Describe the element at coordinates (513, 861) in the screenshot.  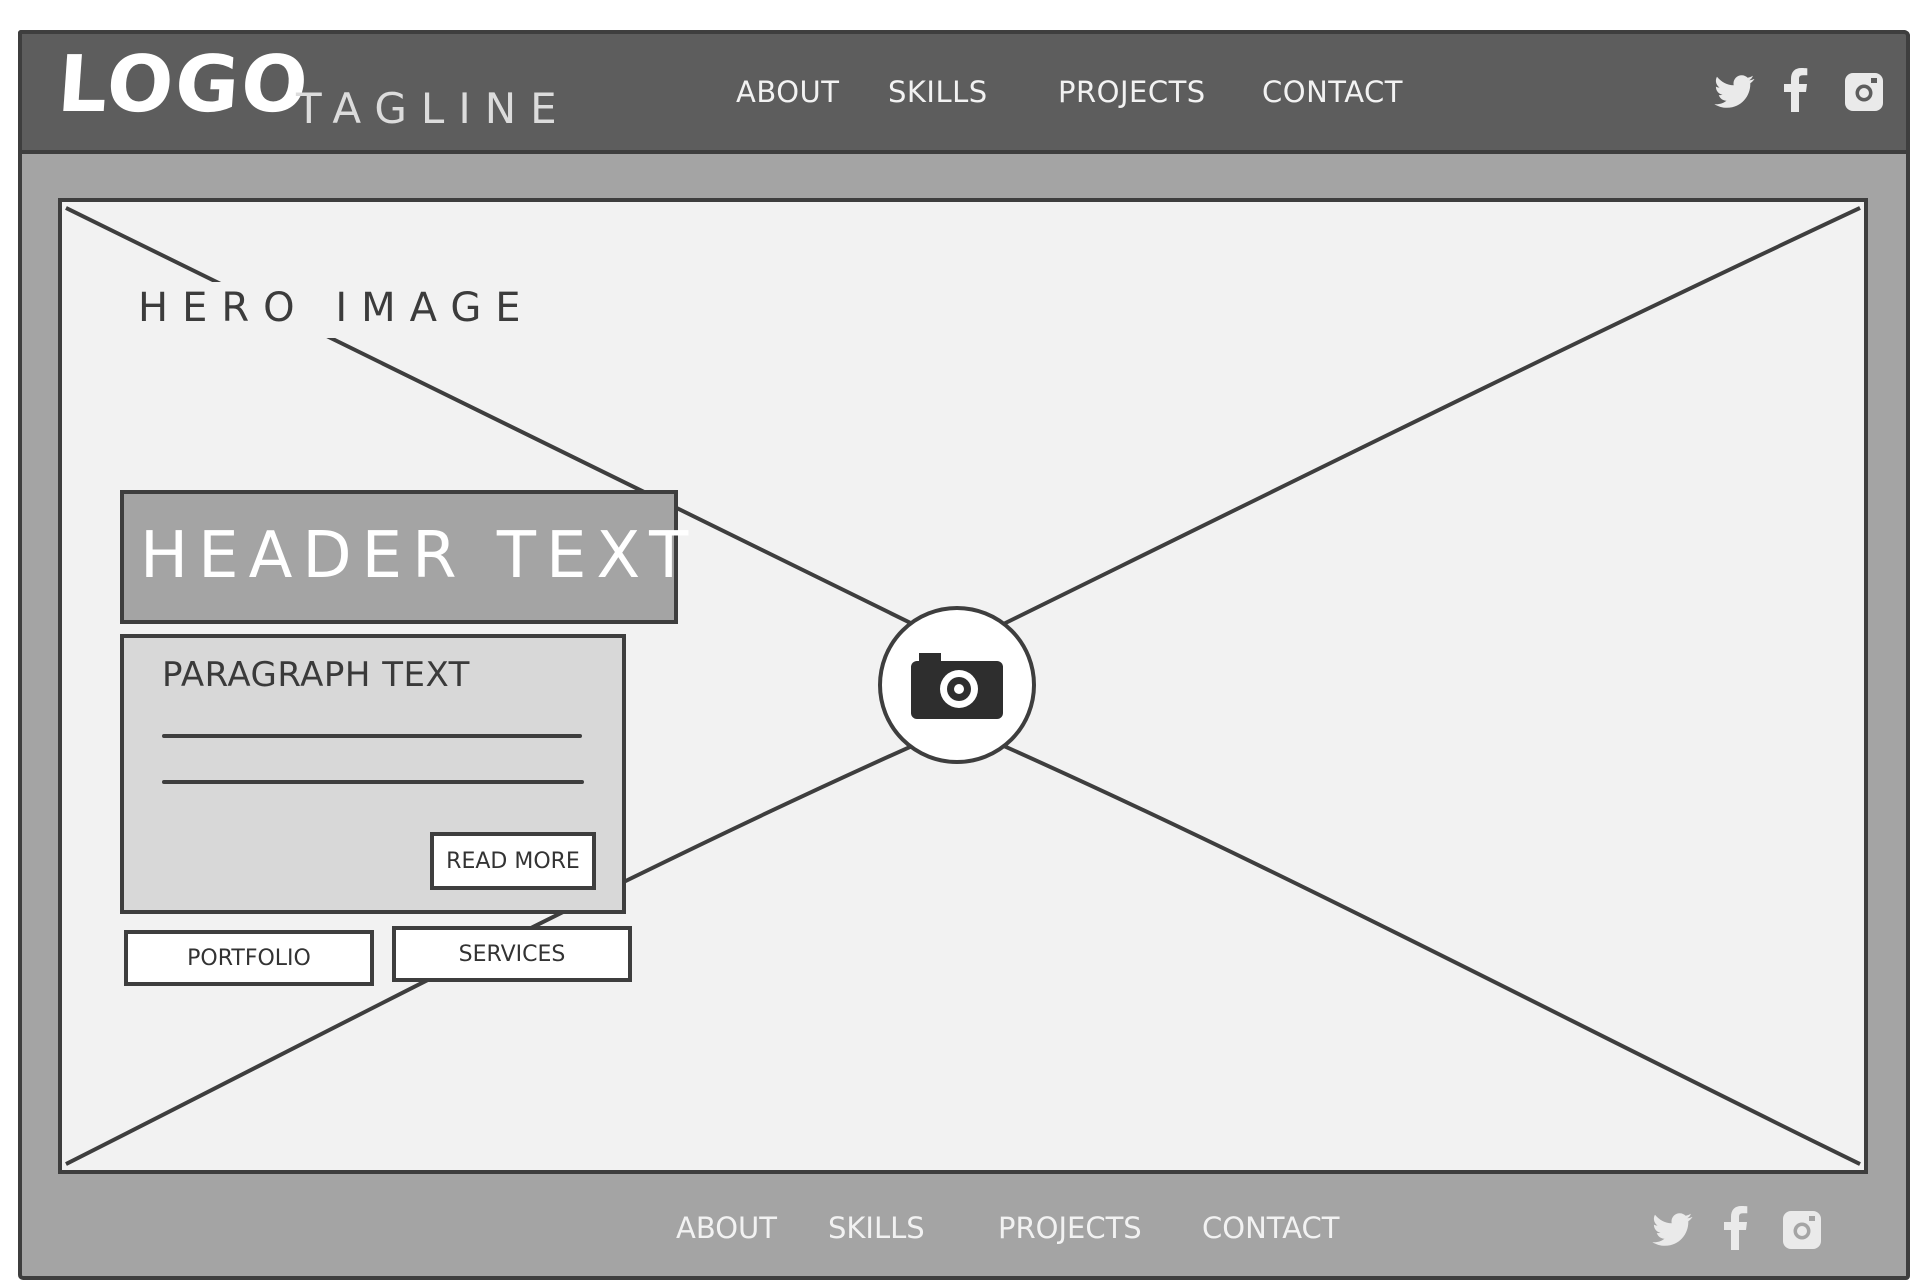
I see `read-more-button: READ MORE` at that location.